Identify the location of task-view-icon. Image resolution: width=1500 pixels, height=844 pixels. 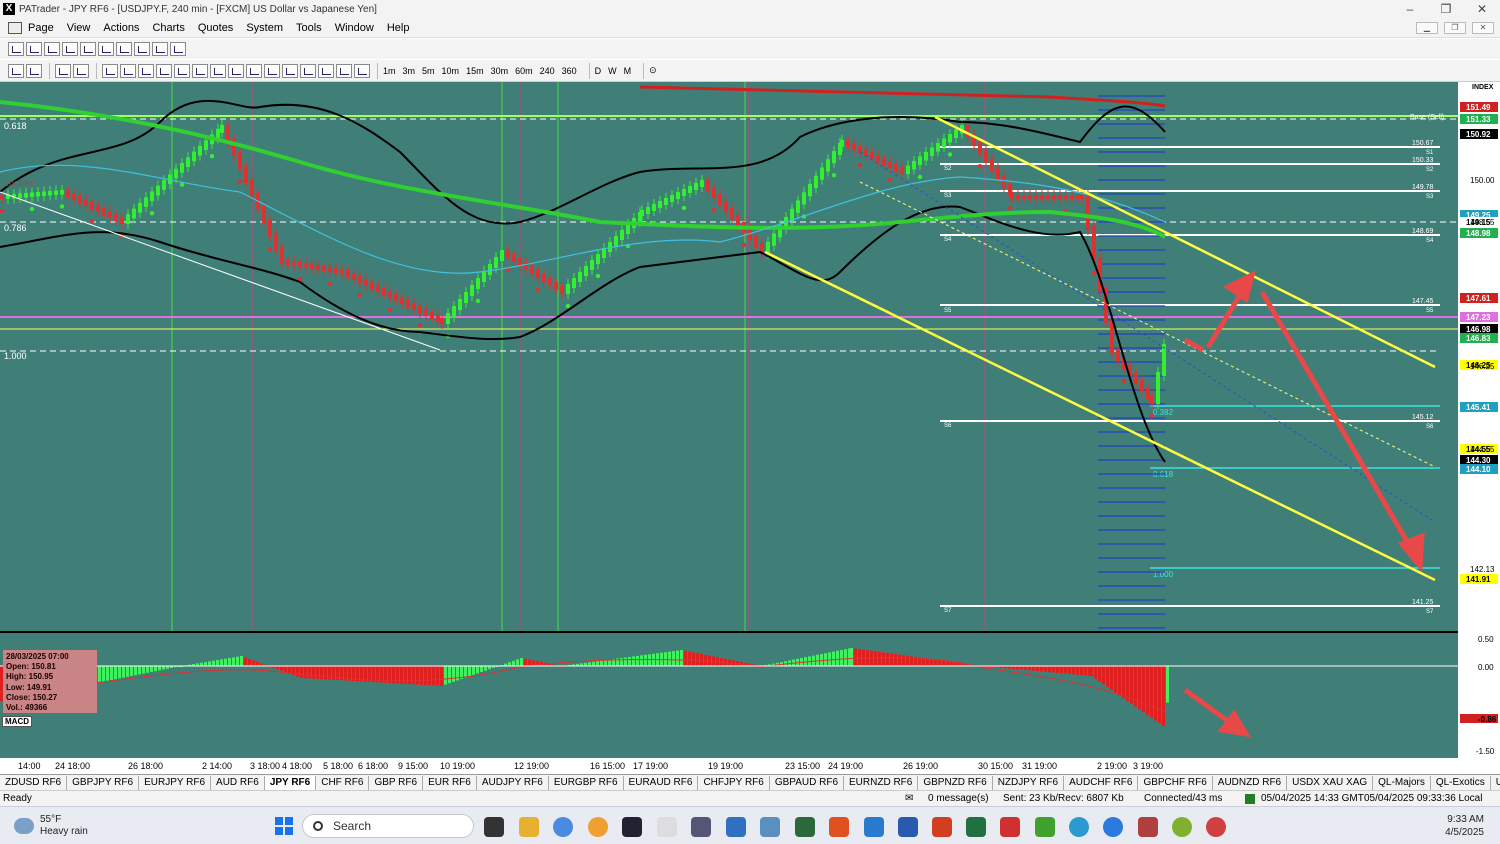
(494, 827).